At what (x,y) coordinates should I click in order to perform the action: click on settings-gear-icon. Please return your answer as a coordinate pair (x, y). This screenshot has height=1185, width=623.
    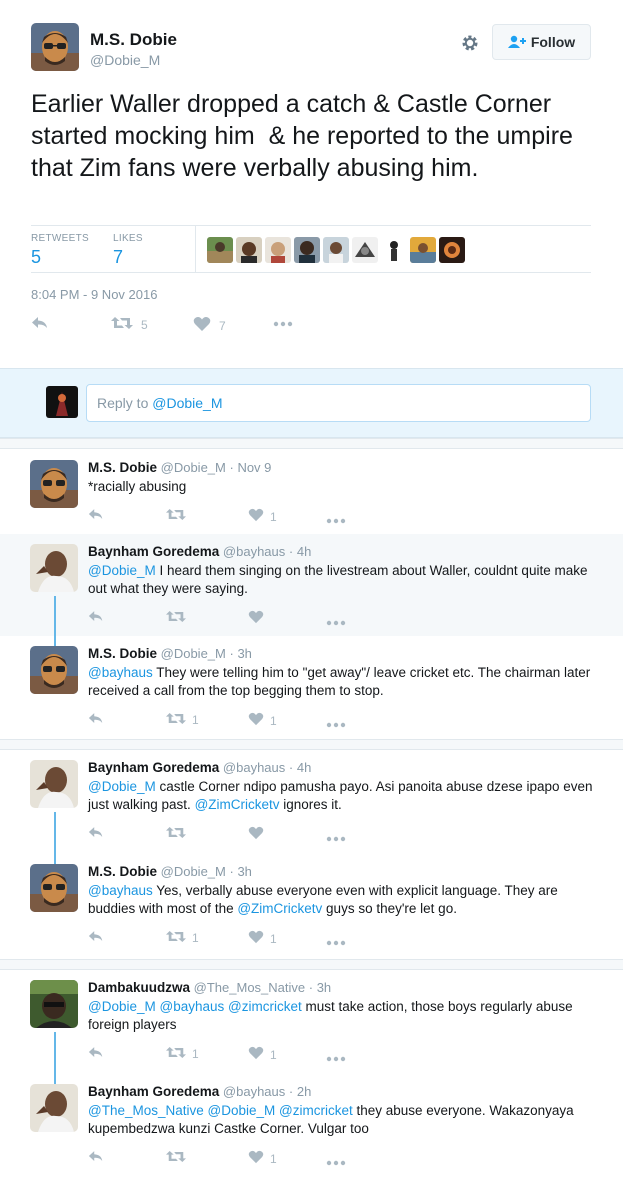
    Looking at the image, I should click on (470, 43).